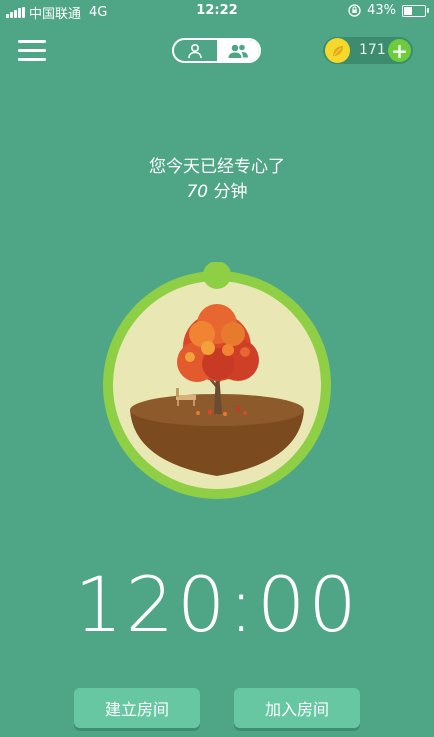  I want to click on single-person-icon, so click(195, 50).